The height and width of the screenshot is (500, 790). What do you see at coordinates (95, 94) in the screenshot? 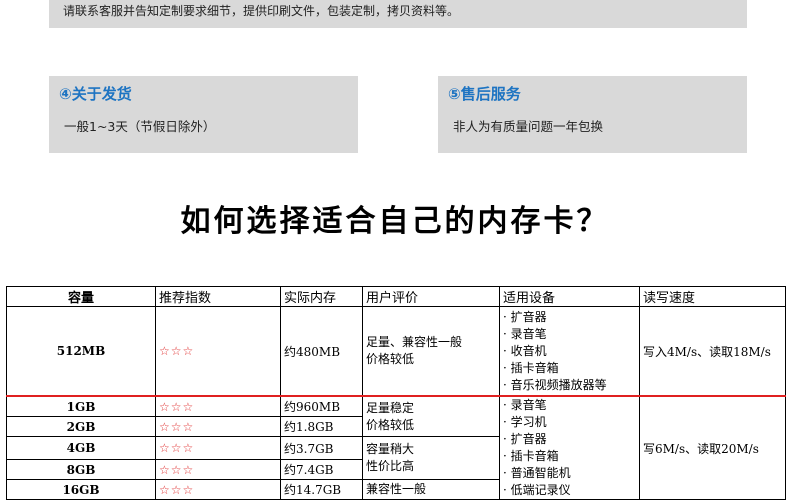
I see `shipping-title: ④关于发货` at bounding box center [95, 94].